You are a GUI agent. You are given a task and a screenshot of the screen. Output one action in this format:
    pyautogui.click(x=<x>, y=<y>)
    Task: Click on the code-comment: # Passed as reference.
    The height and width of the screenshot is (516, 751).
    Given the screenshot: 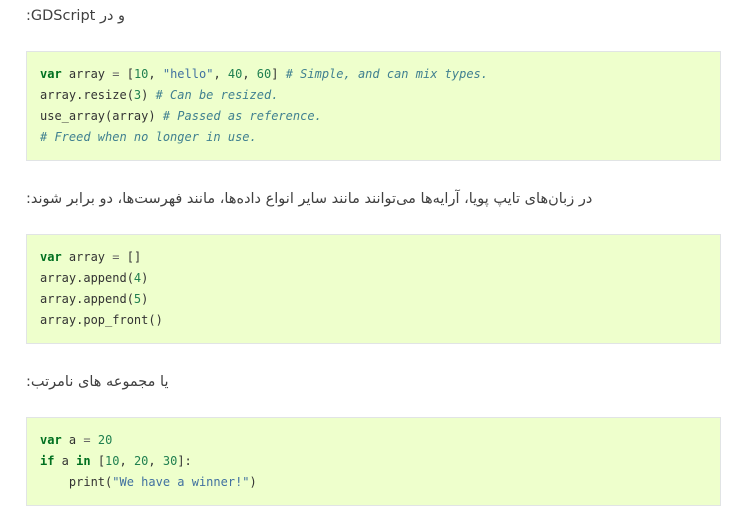 What is the action you would take?
    pyautogui.click(x=242, y=116)
    